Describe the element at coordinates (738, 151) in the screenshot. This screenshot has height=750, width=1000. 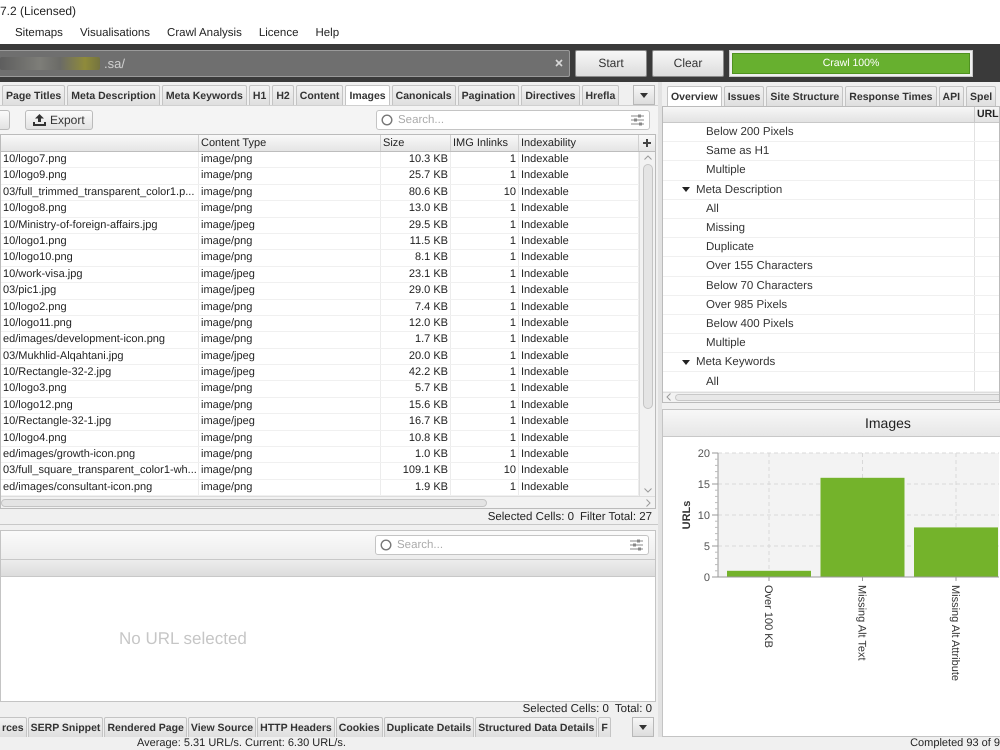
I see `tree-item: Same as H1` at that location.